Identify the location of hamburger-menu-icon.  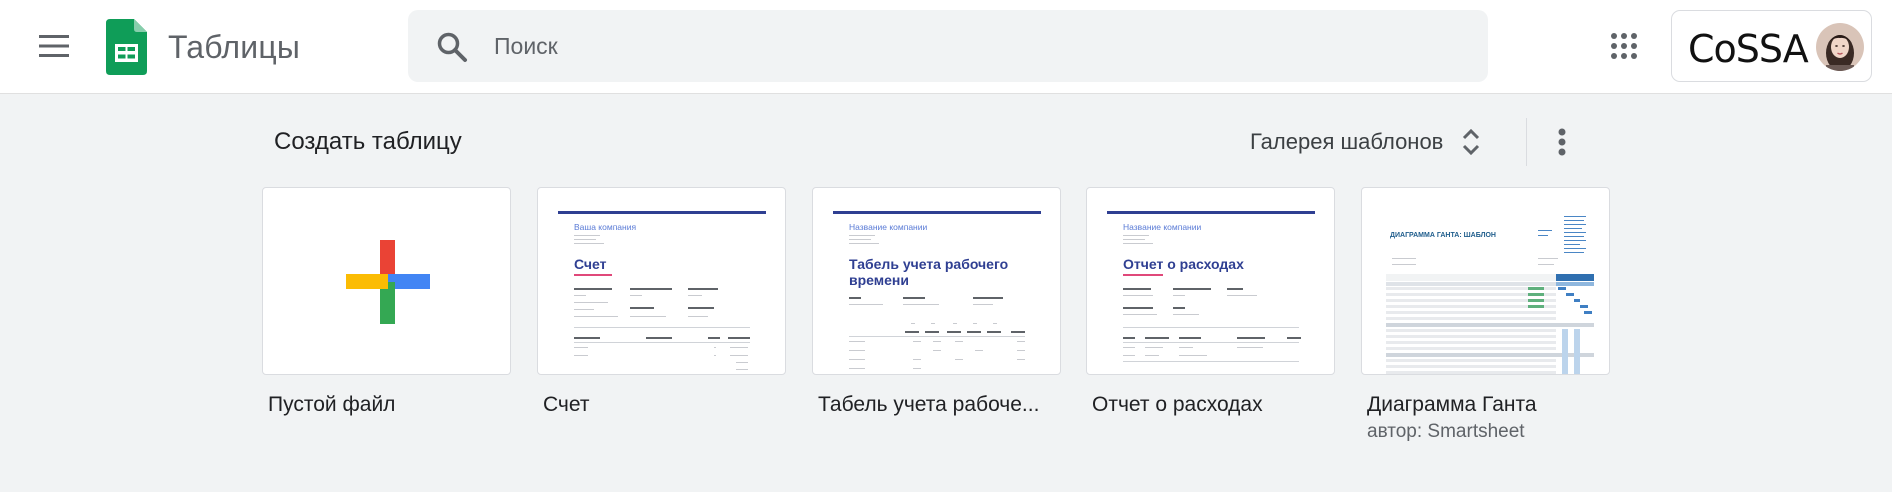
(54, 46).